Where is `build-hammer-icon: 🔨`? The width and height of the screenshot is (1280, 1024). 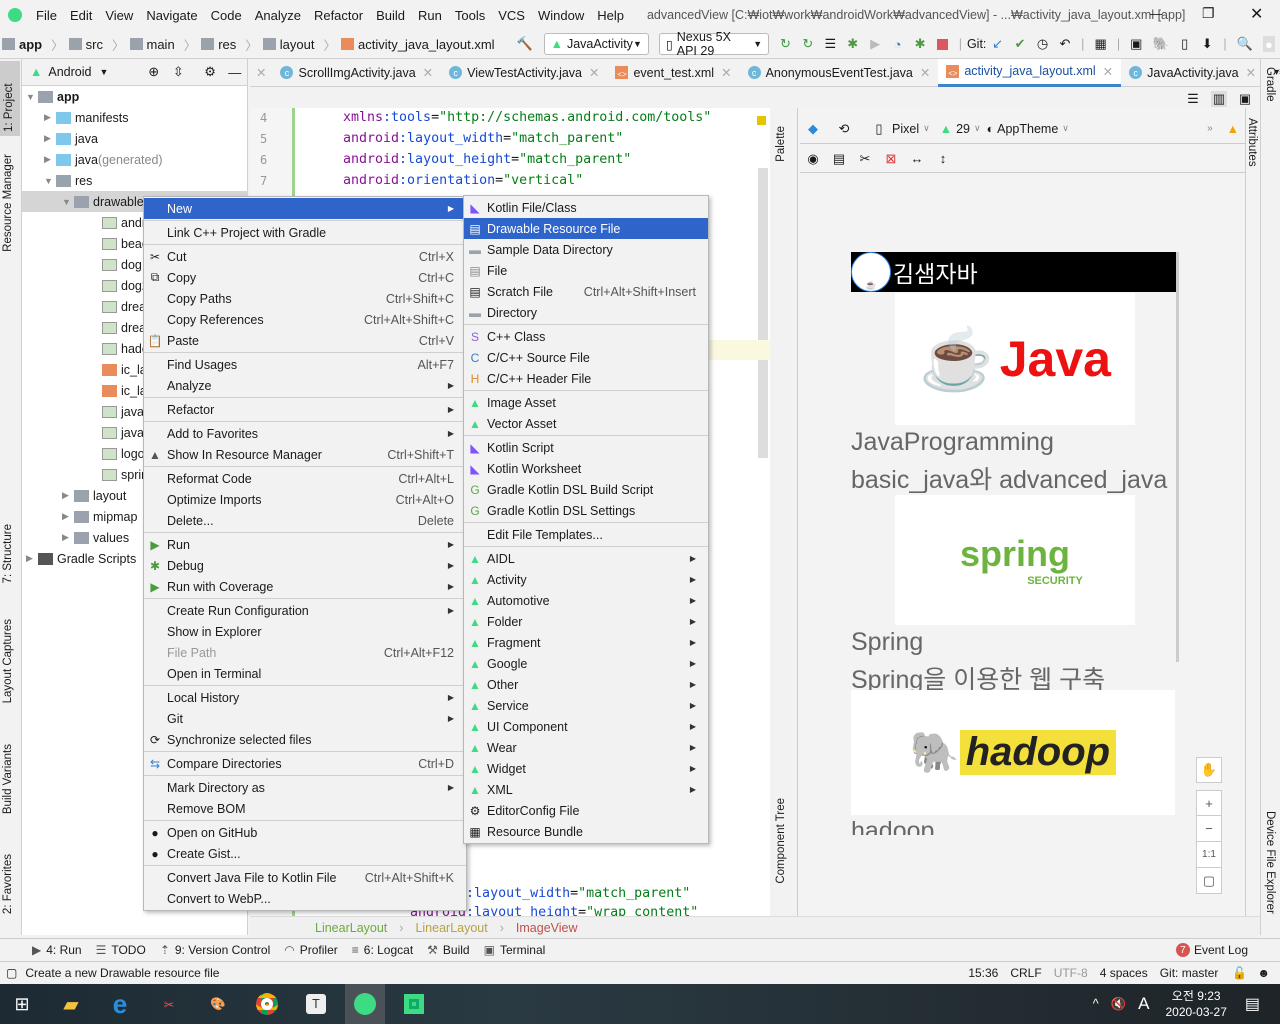
build-hammer-icon: 🔨 is located at coordinates (524, 44).